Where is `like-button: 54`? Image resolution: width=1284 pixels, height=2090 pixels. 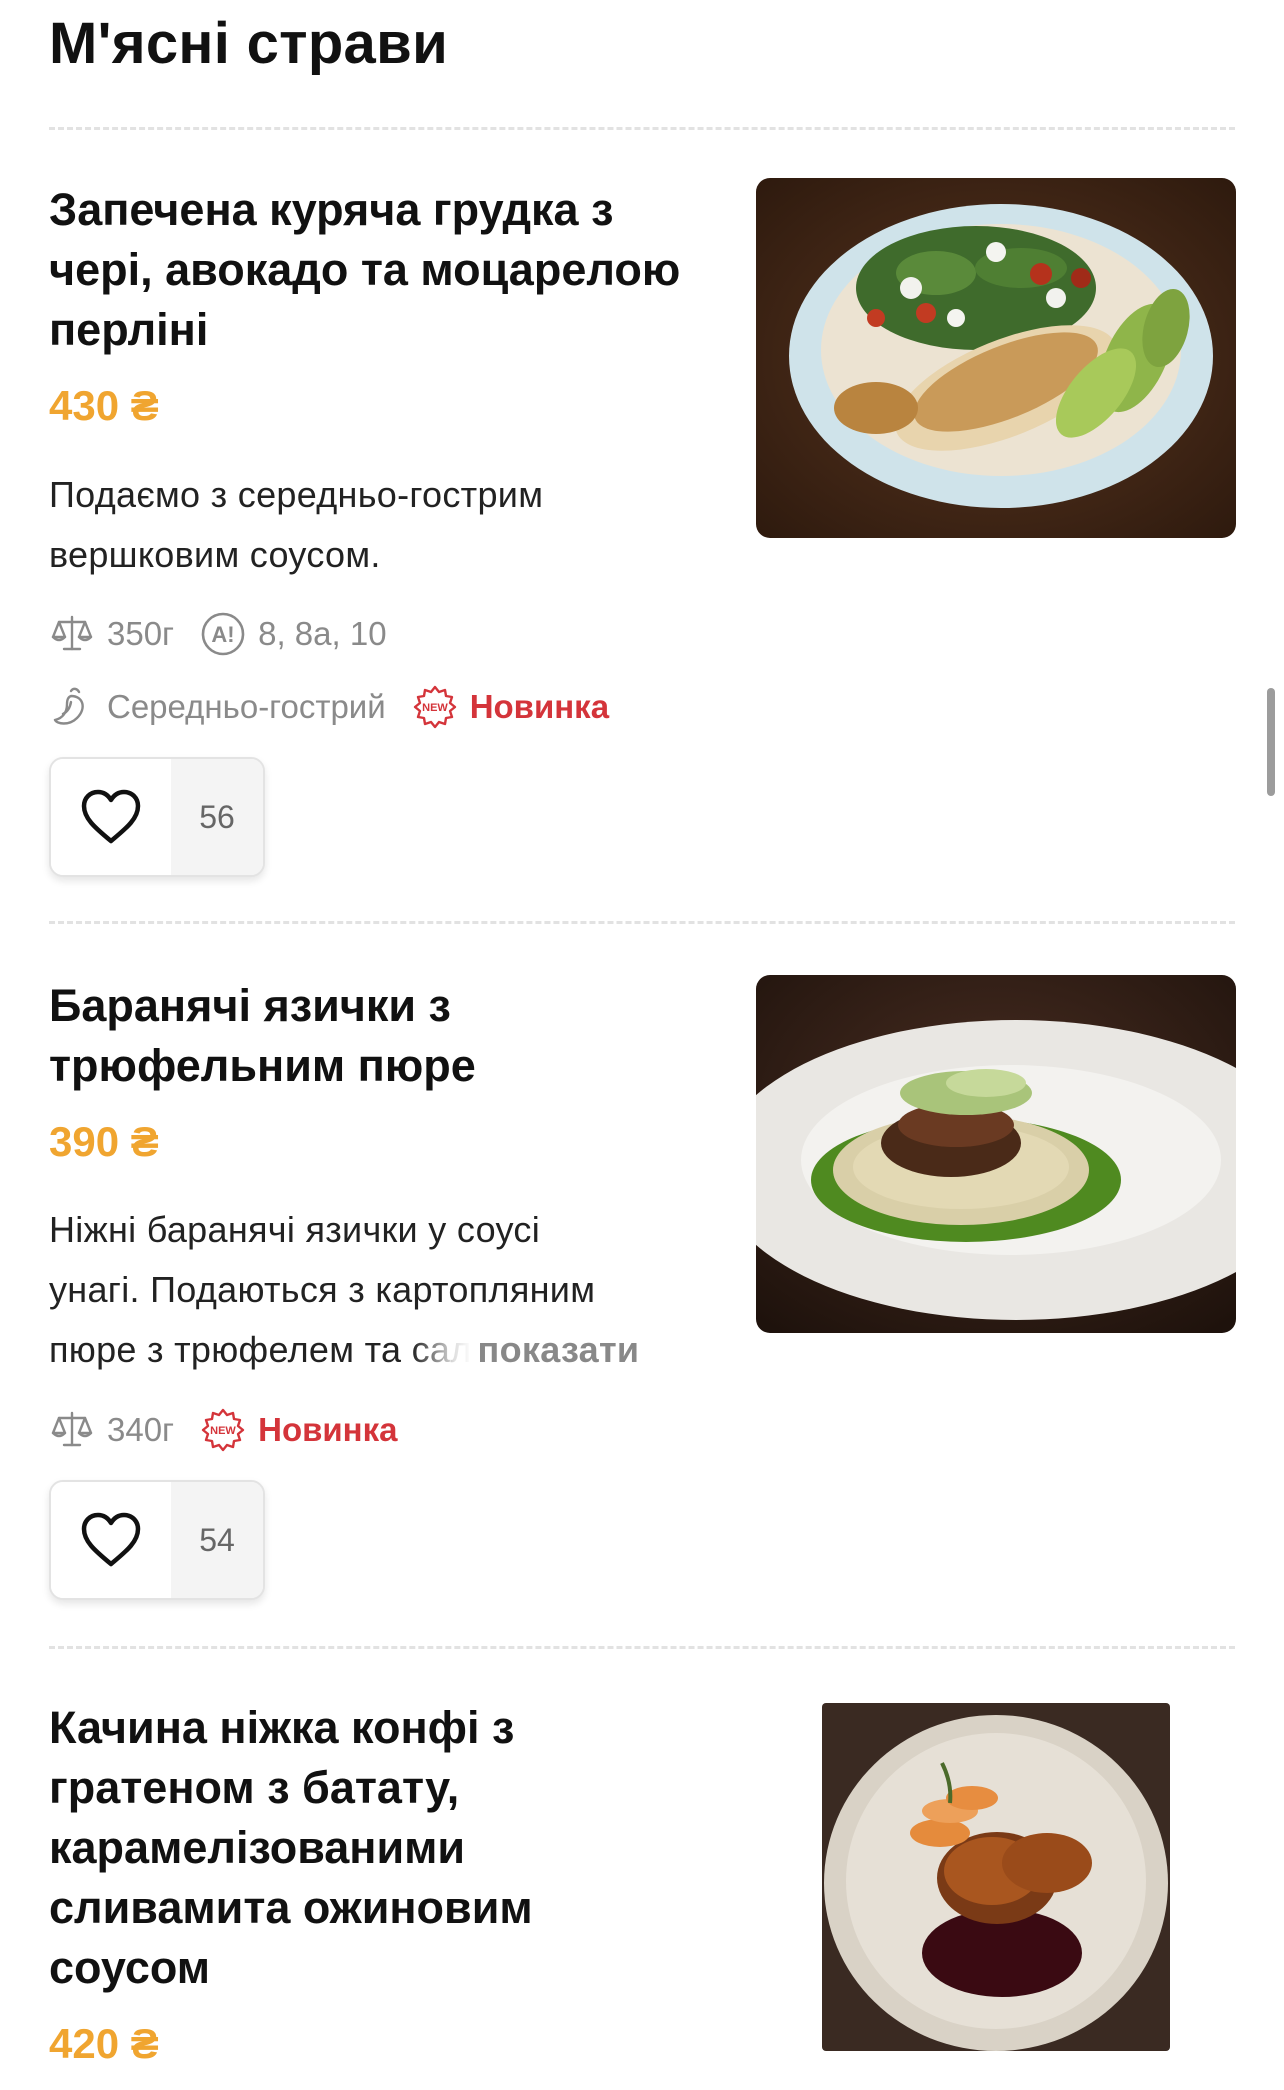 like-button: 54 is located at coordinates (157, 1540).